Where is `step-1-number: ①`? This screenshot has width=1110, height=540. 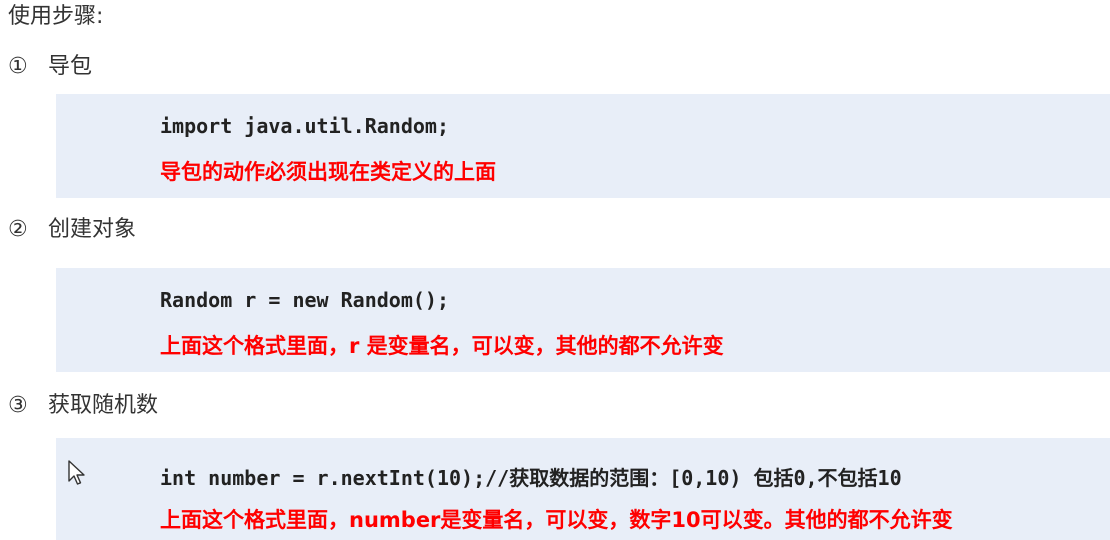 step-1-number: ① is located at coordinates (18, 66).